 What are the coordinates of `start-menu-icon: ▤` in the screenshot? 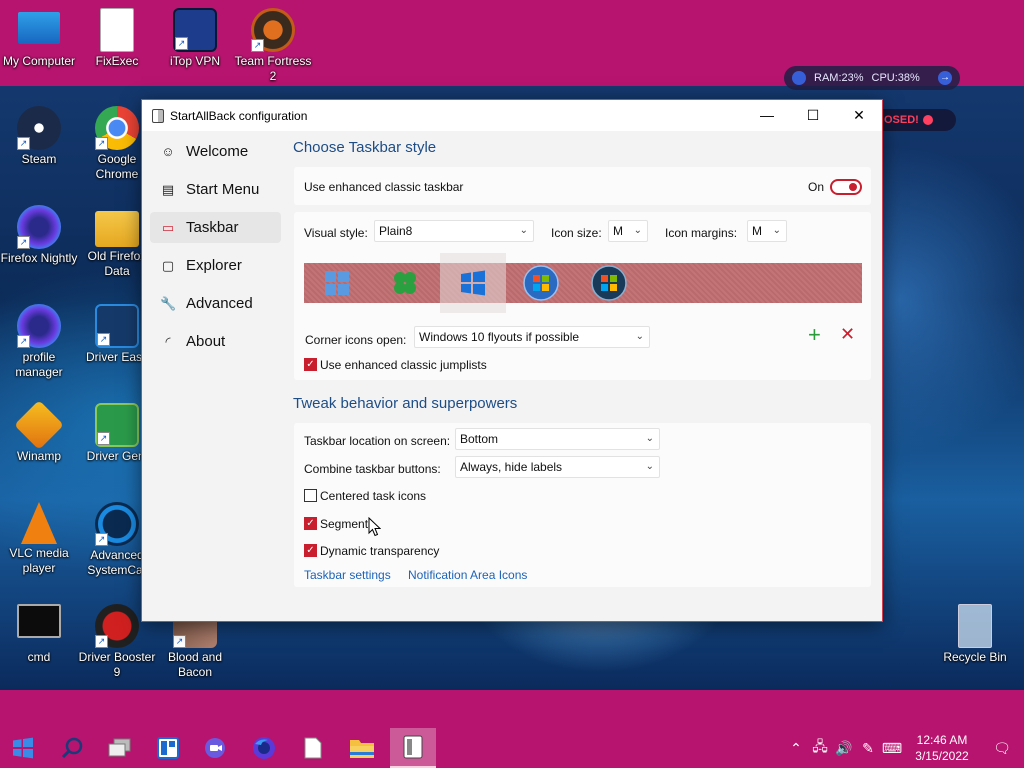 It's located at (168, 189).